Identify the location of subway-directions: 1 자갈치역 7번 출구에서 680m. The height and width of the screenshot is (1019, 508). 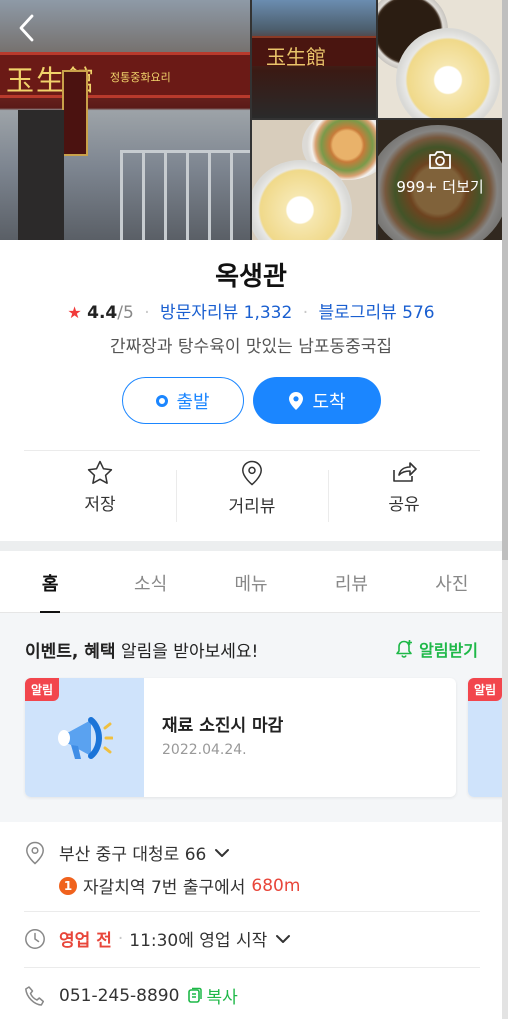
(179, 885).